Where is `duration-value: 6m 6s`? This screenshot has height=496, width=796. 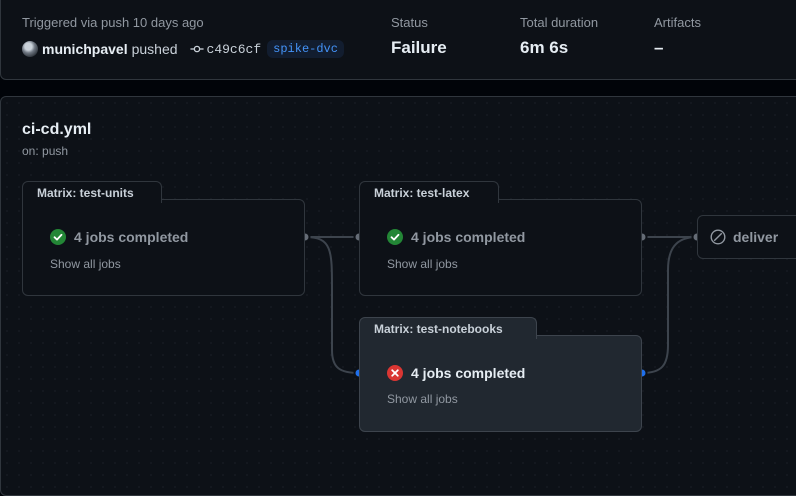 duration-value: 6m 6s is located at coordinates (544, 47).